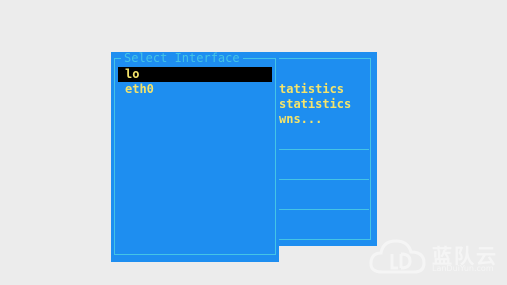 The width and height of the screenshot is (507, 285). I want to click on watermark-subtext: LanDuiYun.com, so click(463, 268).